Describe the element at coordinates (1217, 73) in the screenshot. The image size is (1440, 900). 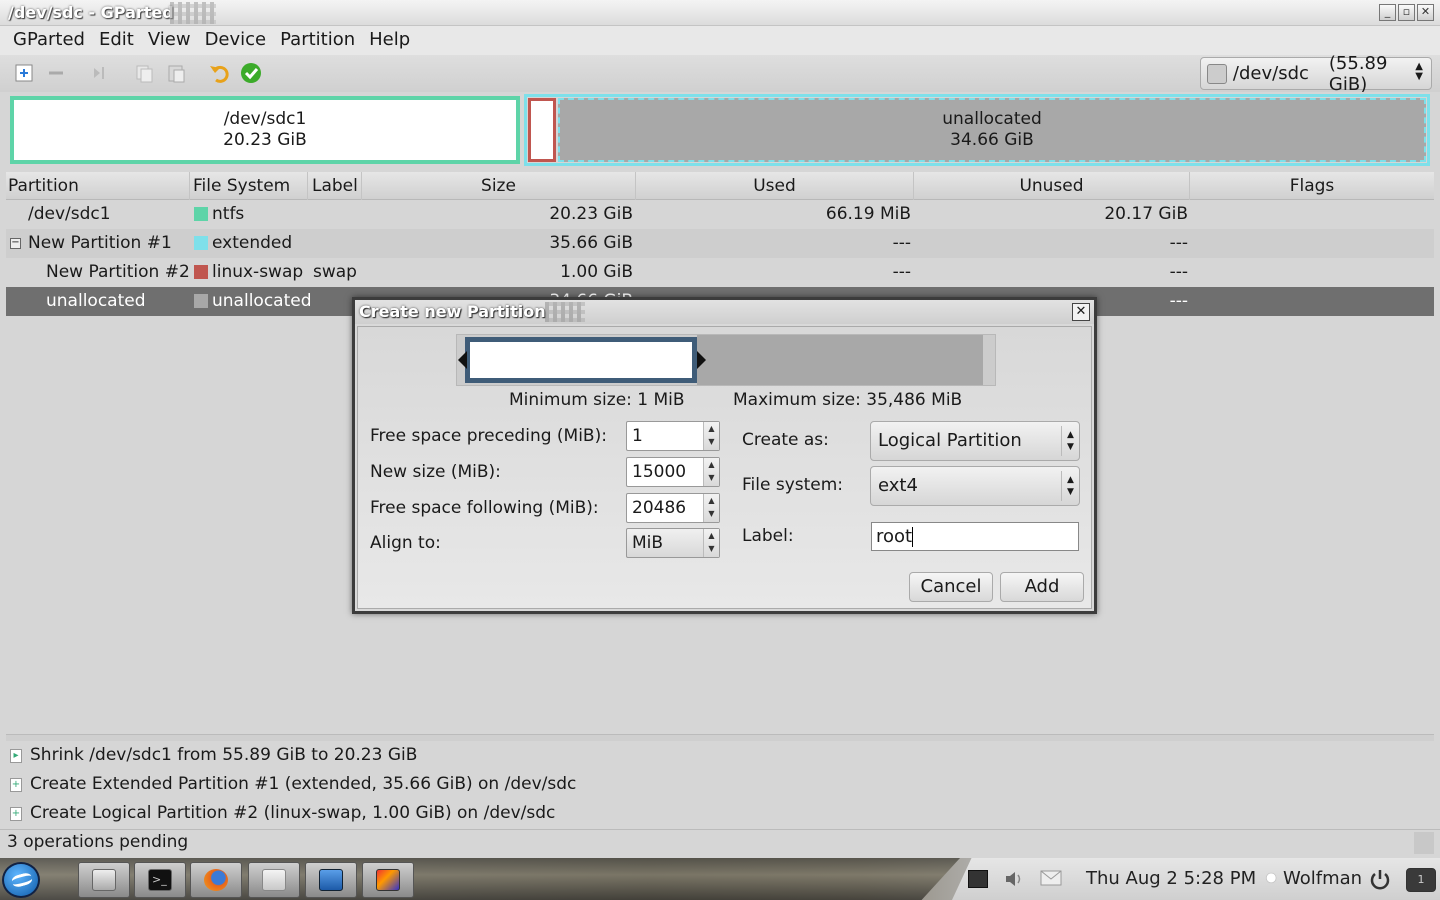
I see `harddisk-icon` at that location.